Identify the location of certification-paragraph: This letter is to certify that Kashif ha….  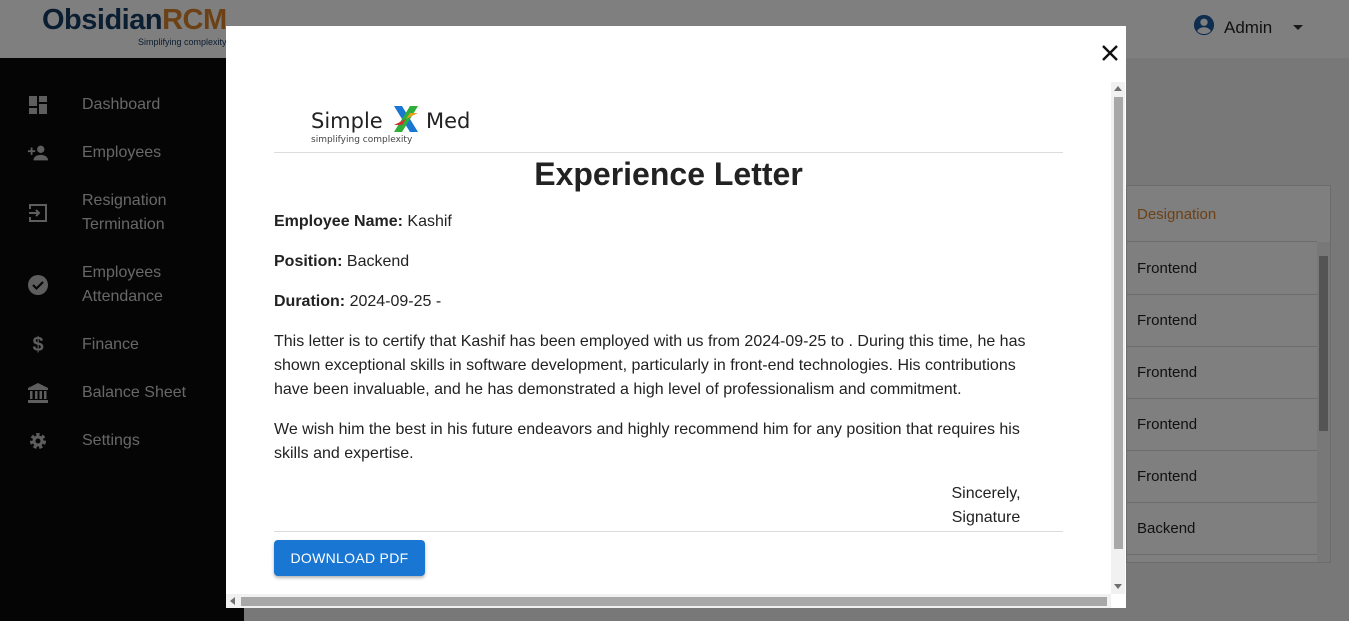
(669, 366).